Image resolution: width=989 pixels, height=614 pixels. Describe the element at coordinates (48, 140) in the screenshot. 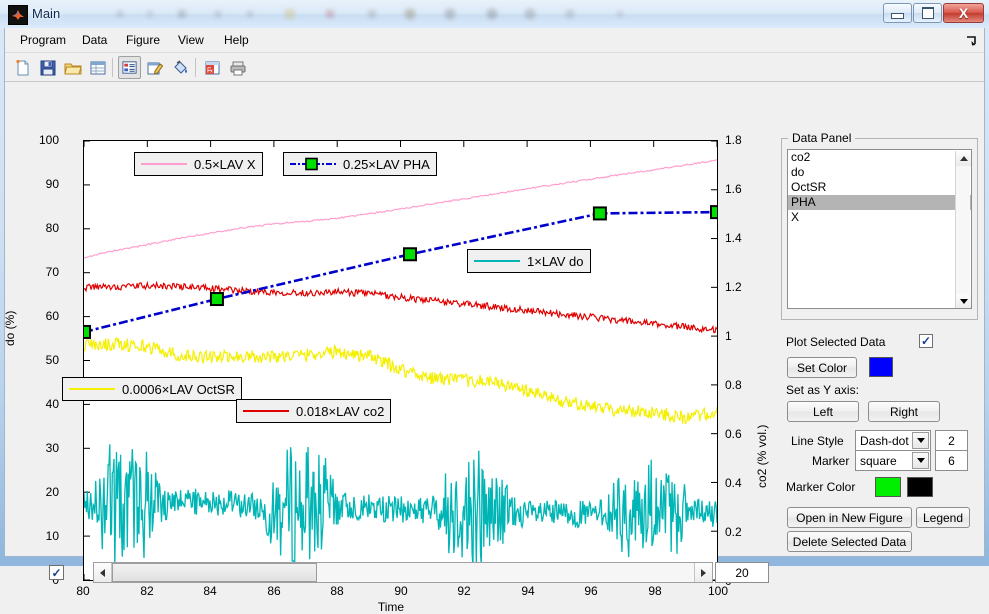

I see `y-left-tick-100: 100` at that location.